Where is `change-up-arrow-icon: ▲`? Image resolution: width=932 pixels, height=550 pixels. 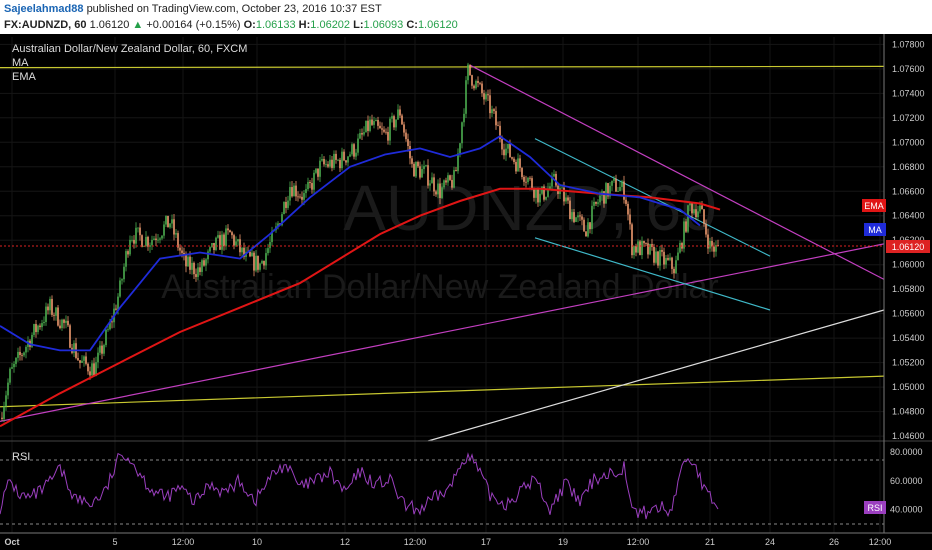 change-up-arrow-icon: ▲ is located at coordinates (138, 25).